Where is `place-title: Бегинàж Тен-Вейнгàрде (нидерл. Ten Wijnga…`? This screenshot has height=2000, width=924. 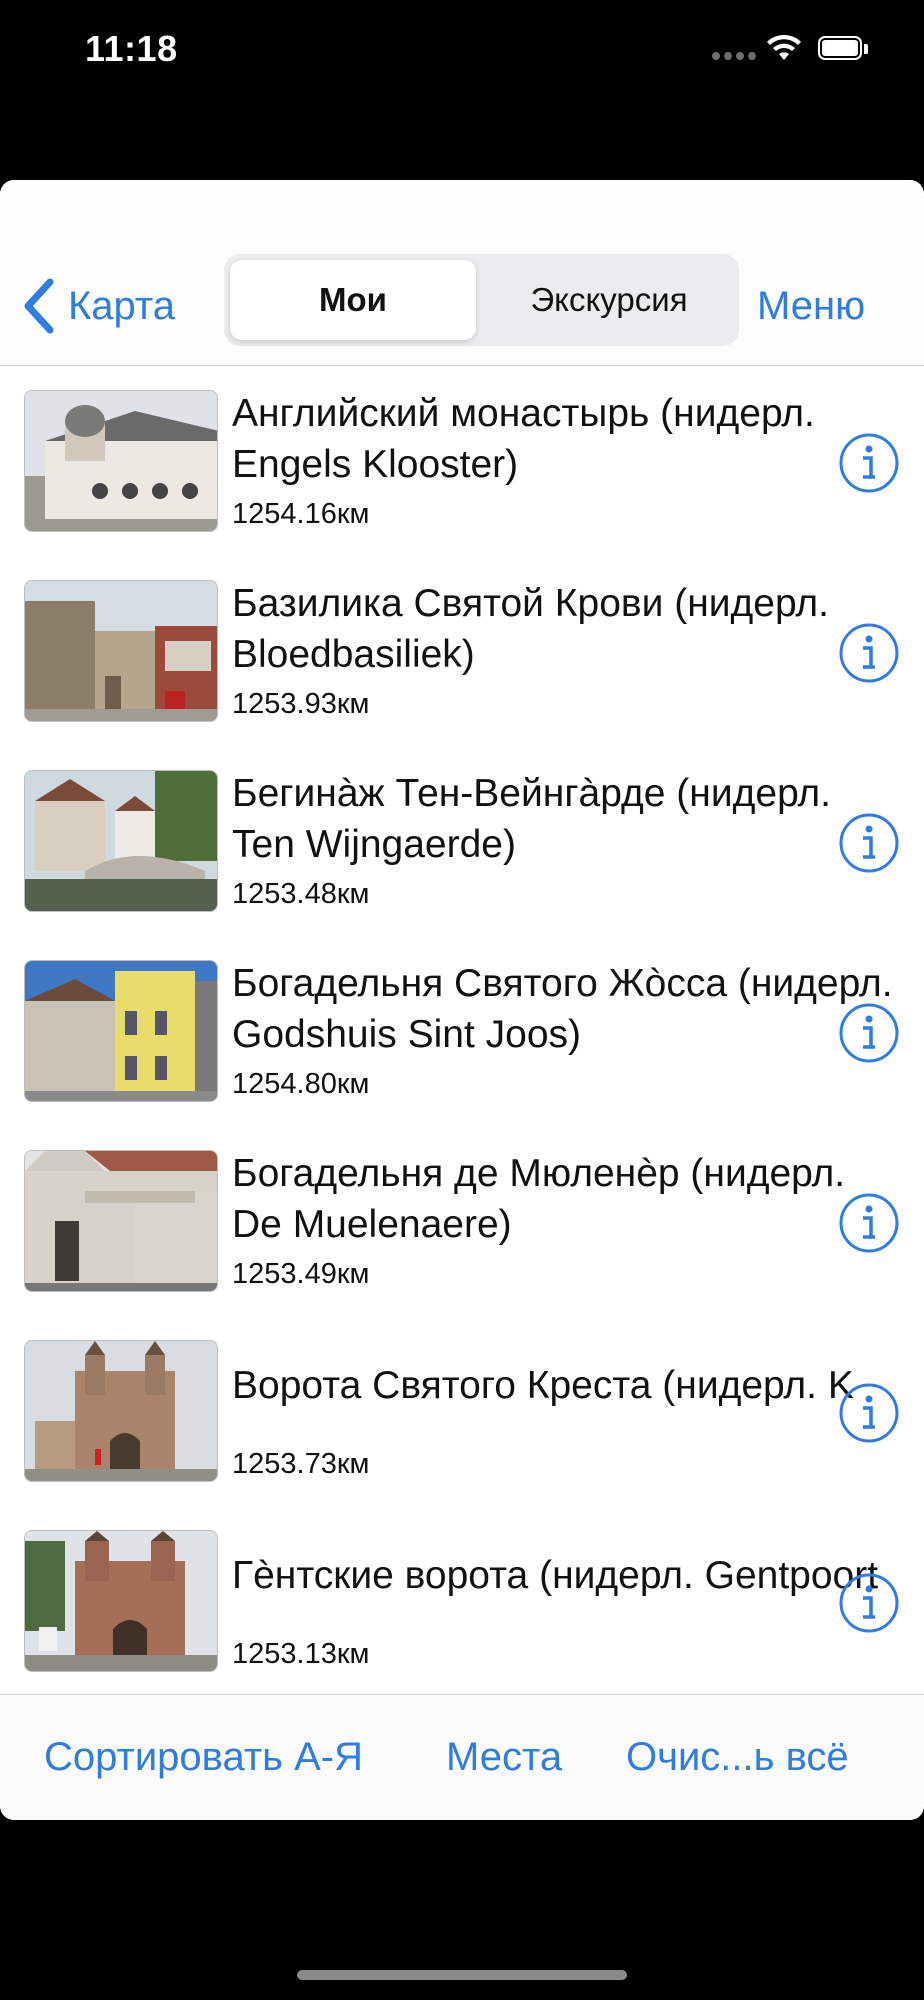 place-title: Бегинàж Тен-Вейнгàрде (нидерл. Ten Wijnga… is located at coordinates (532, 819).